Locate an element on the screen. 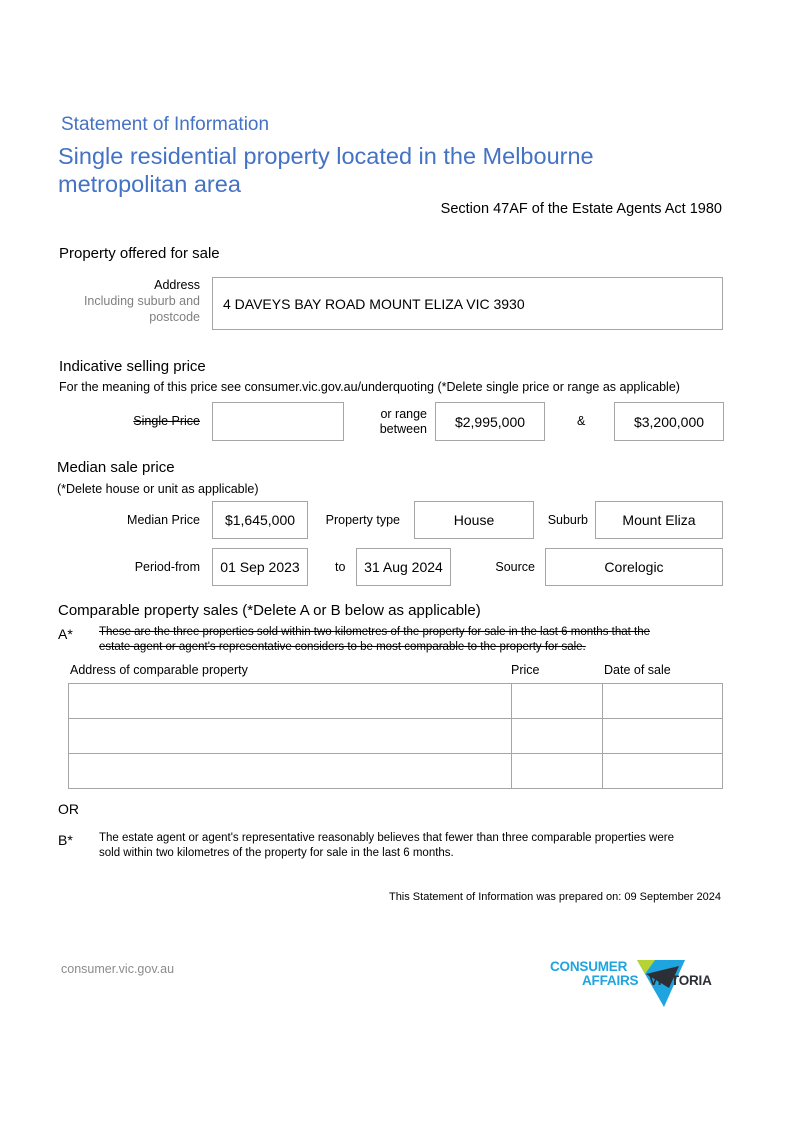  column-header-price: Price is located at coordinates (525, 670).